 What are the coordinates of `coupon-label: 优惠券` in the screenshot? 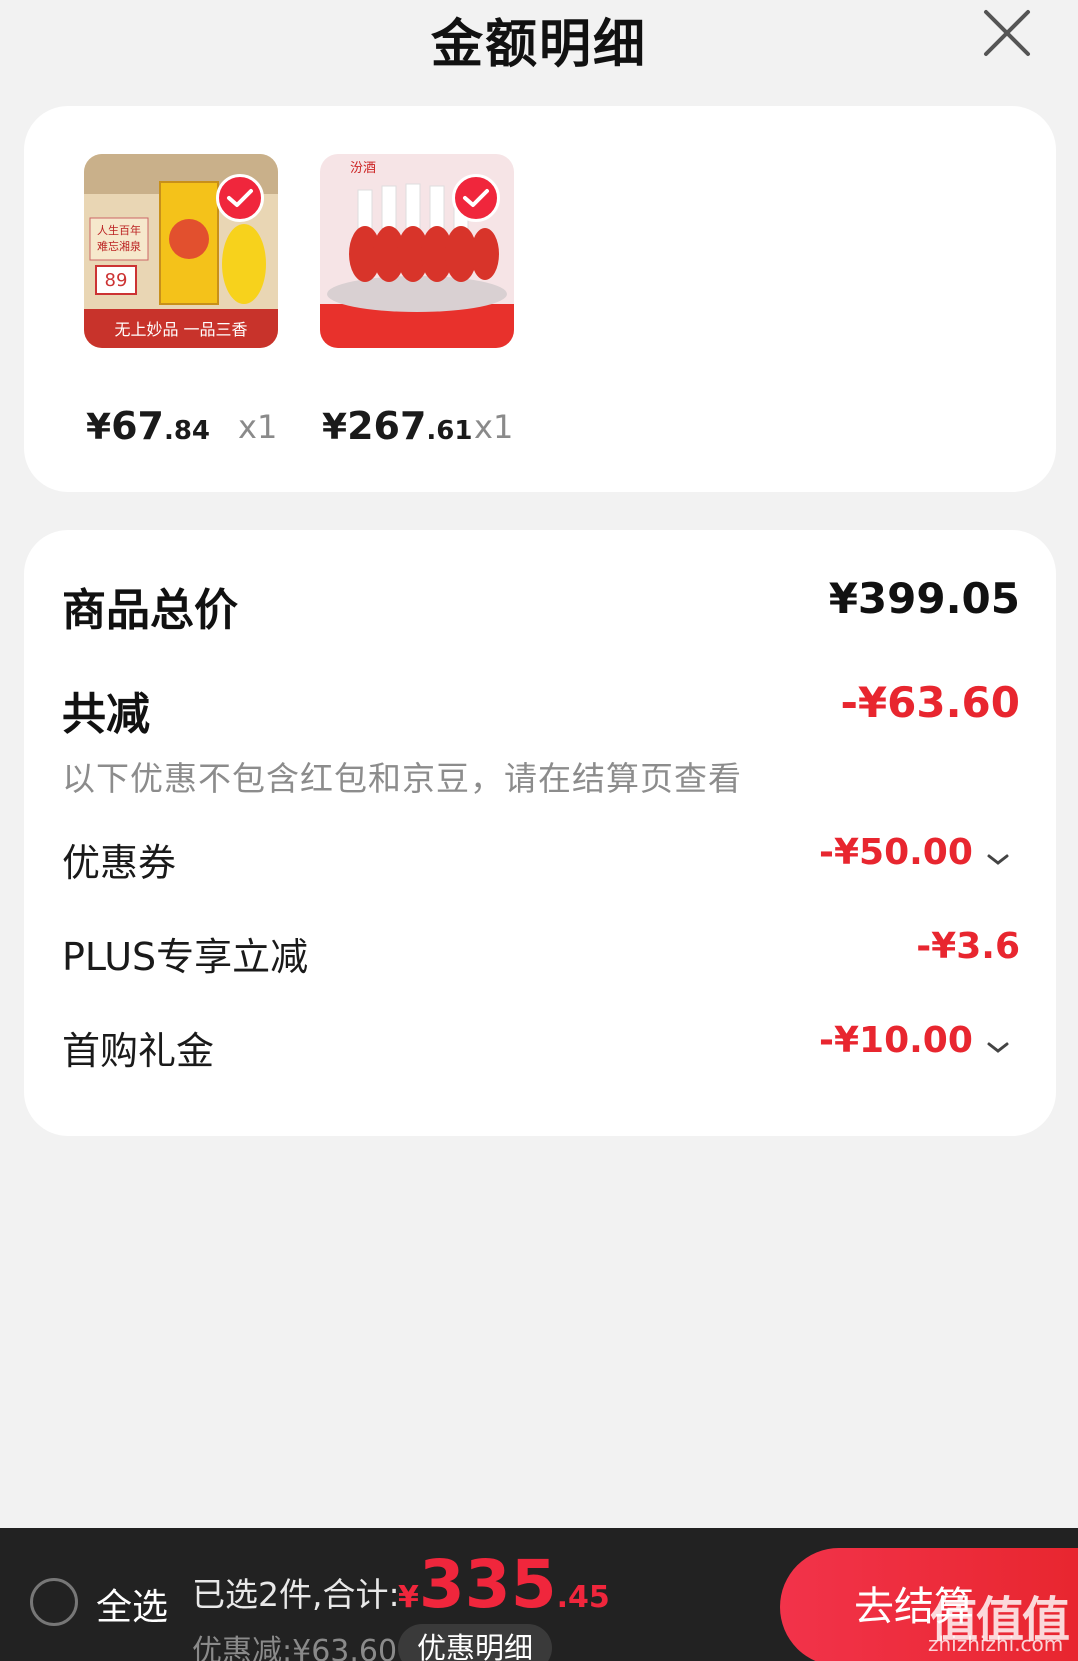 It's located at (119, 863).